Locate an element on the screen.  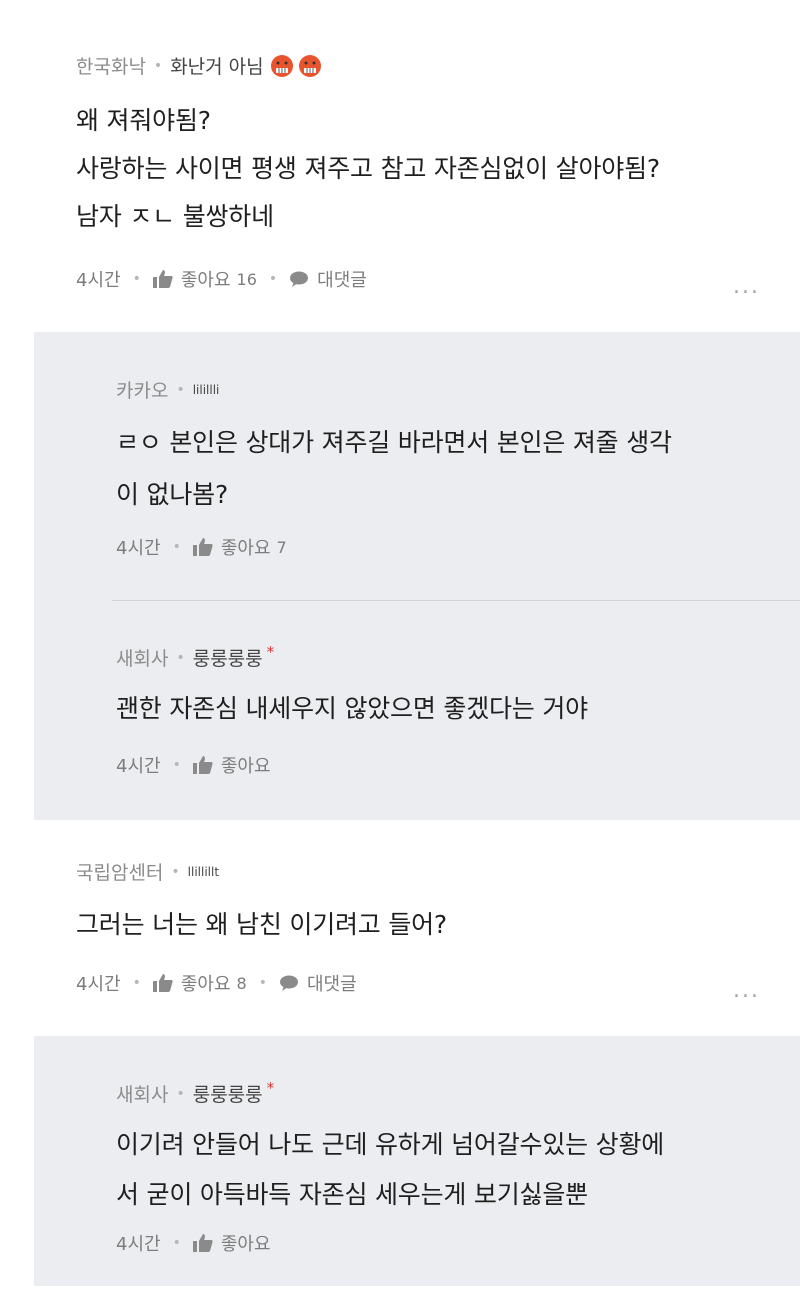
comment-footer: 4시간 • 좋아요 16 • 대댓글 is located at coordinates (221, 279).